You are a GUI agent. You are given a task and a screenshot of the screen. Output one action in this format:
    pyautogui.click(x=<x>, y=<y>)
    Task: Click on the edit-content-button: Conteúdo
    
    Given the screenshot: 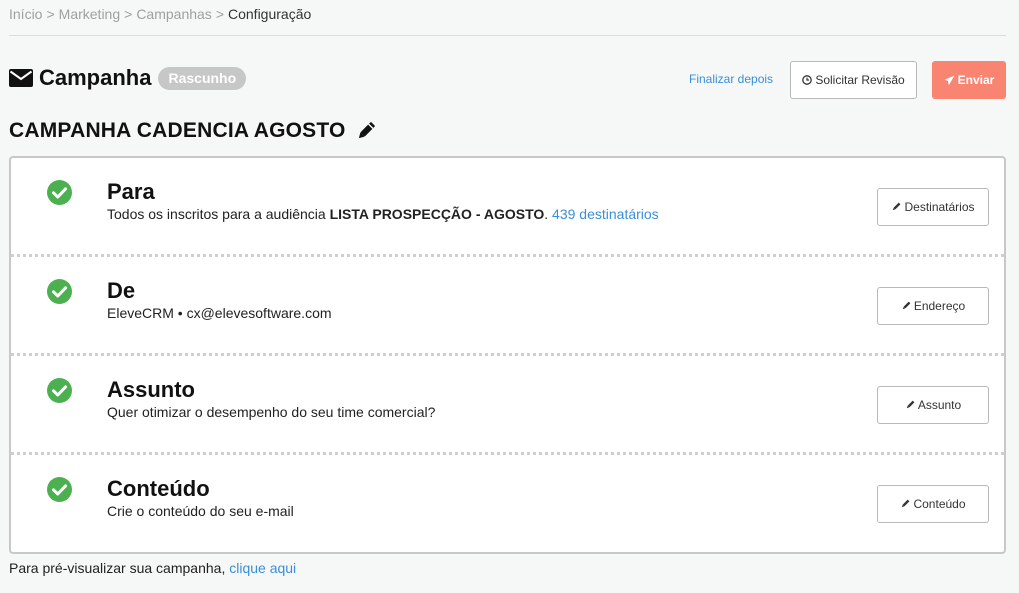 What is the action you would take?
    pyautogui.click(x=933, y=504)
    